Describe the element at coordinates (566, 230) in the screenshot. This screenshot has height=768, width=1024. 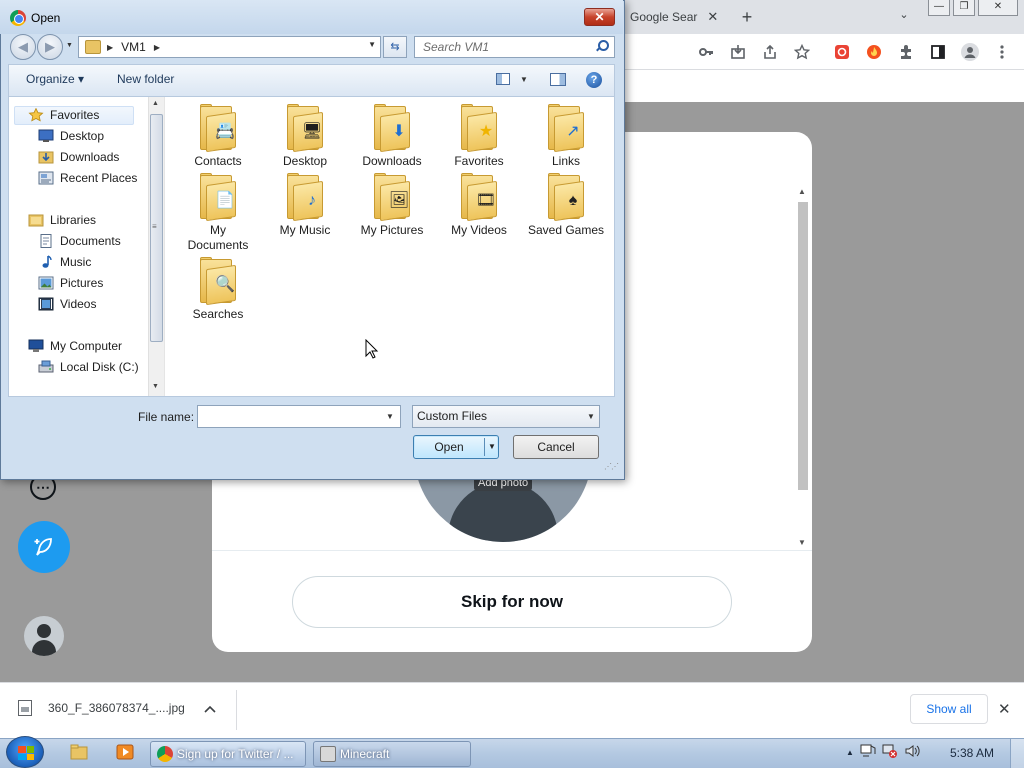
I see `file-item-label: Saved Games` at that location.